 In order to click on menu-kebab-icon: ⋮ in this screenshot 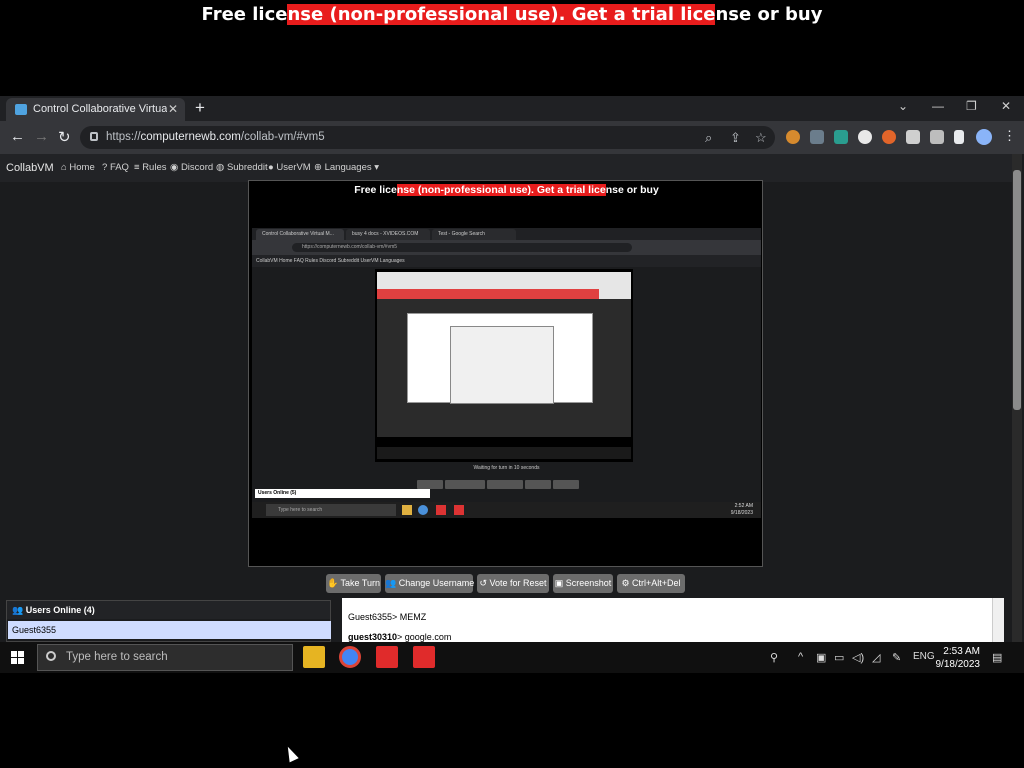, I will do `click(1009, 136)`.